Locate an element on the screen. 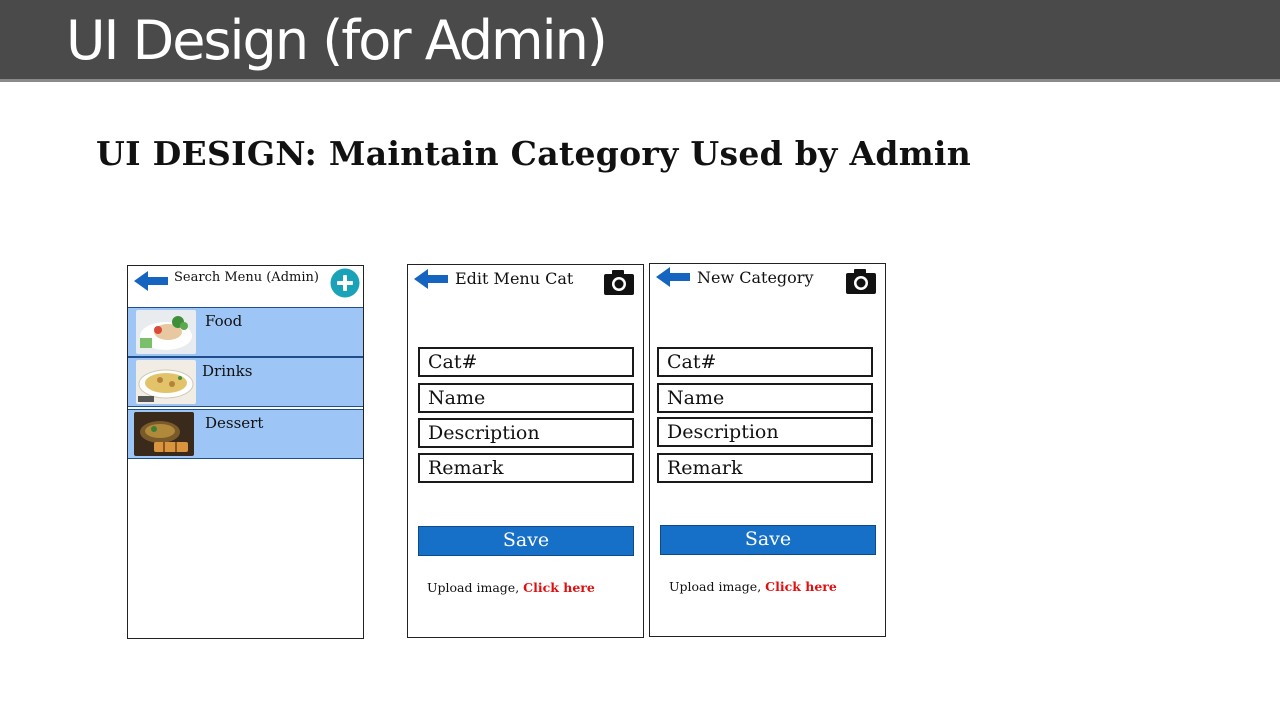  dessert-thumbnail is located at coordinates (164, 434).